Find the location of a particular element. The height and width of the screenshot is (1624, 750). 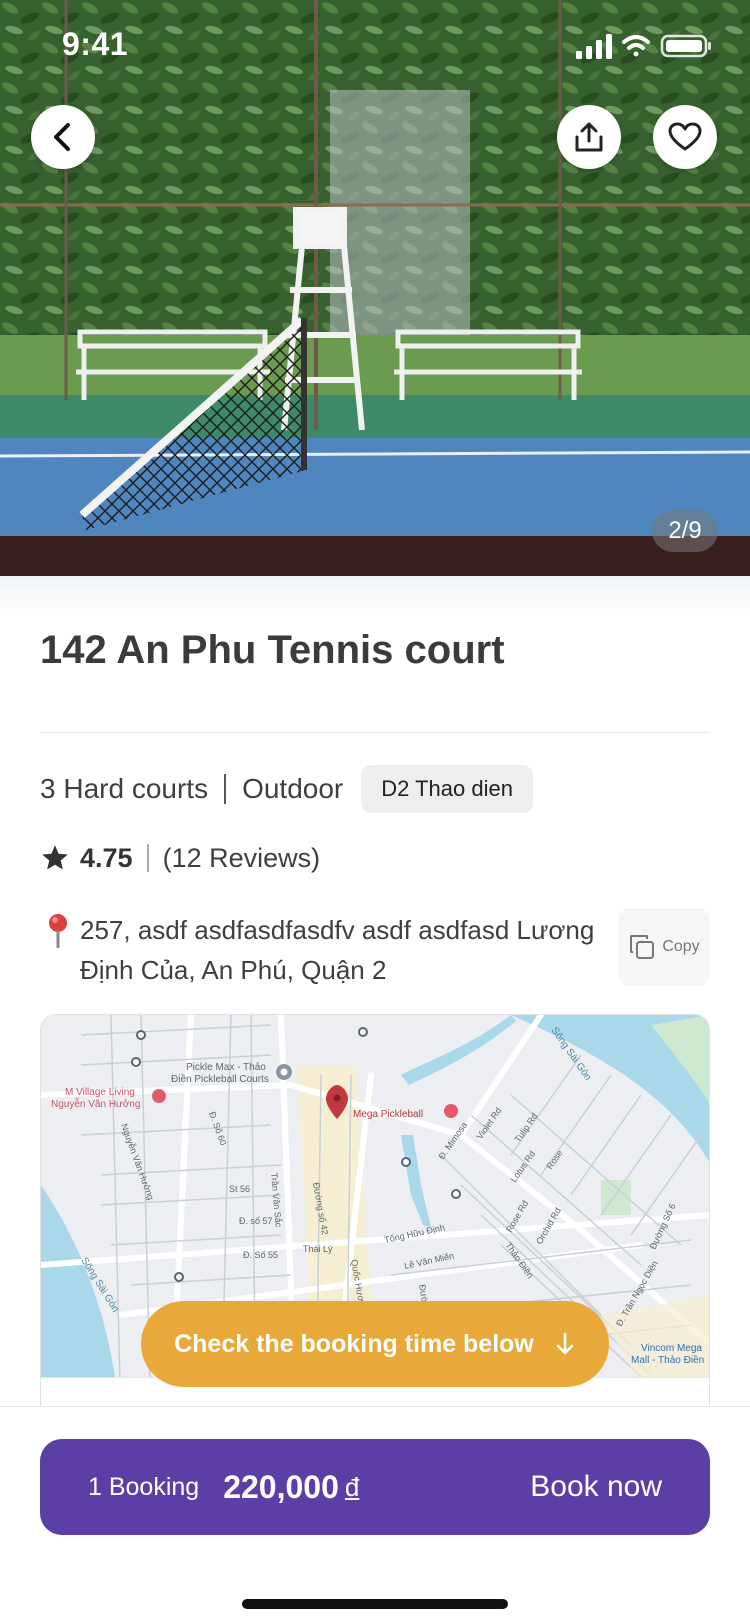

arrow-down-icon is located at coordinates (565, 1343).